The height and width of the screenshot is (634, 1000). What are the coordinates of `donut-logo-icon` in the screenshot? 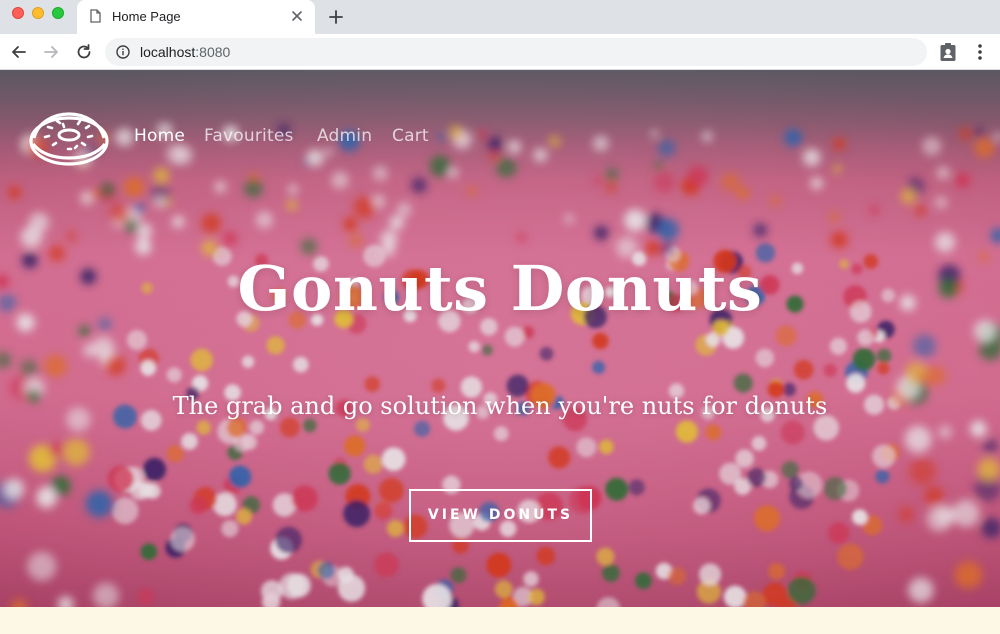 It's located at (70, 137).